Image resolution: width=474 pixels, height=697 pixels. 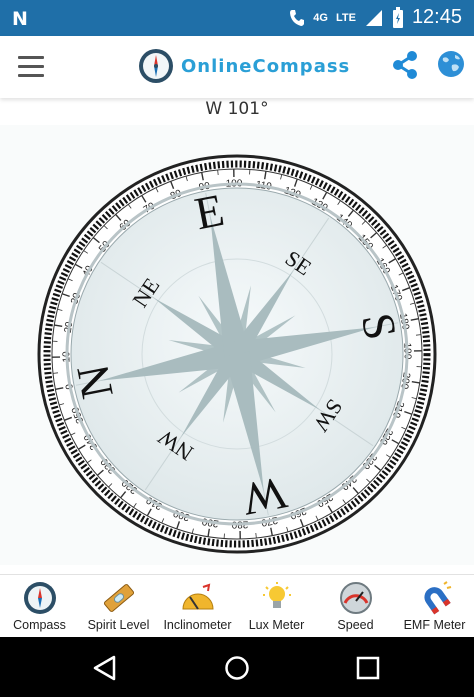 I want to click on compass-icon, so click(x=39, y=598).